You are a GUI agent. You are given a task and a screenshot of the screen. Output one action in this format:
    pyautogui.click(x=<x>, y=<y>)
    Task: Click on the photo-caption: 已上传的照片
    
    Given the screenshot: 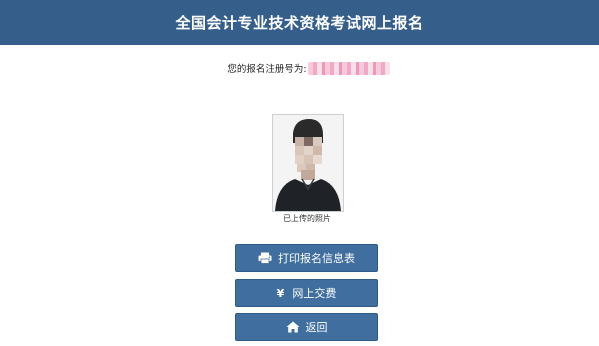 What is the action you would take?
    pyautogui.click(x=307, y=218)
    